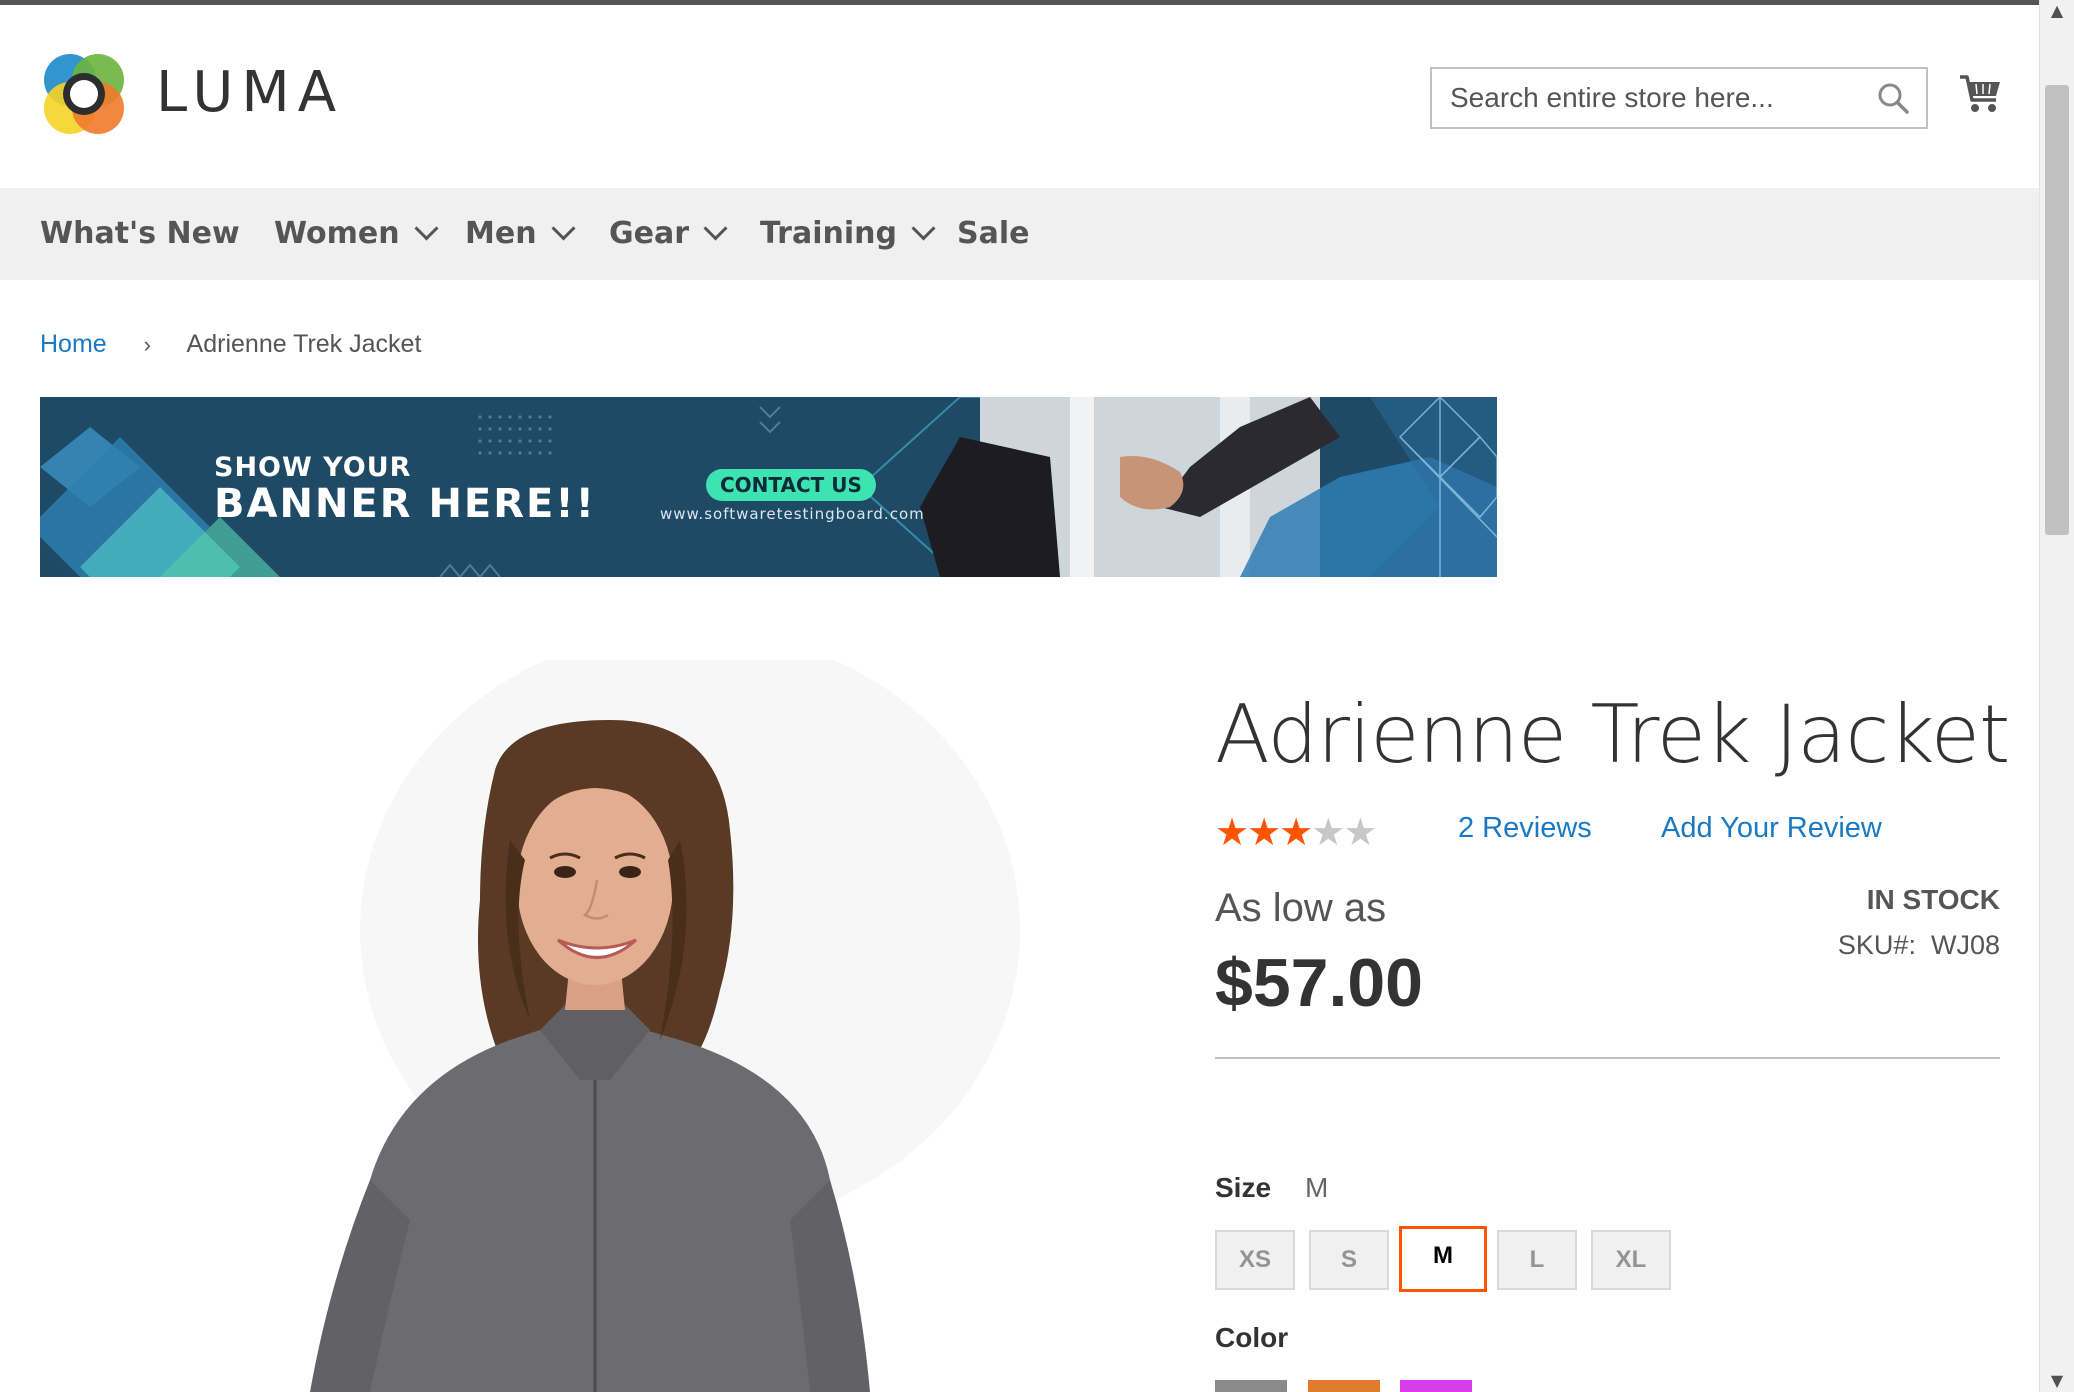 Image resolution: width=2074 pixels, height=1392 pixels. What do you see at coordinates (1651, 98) in the screenshot?
I see `search-input` at bounding box center [1651, 98].